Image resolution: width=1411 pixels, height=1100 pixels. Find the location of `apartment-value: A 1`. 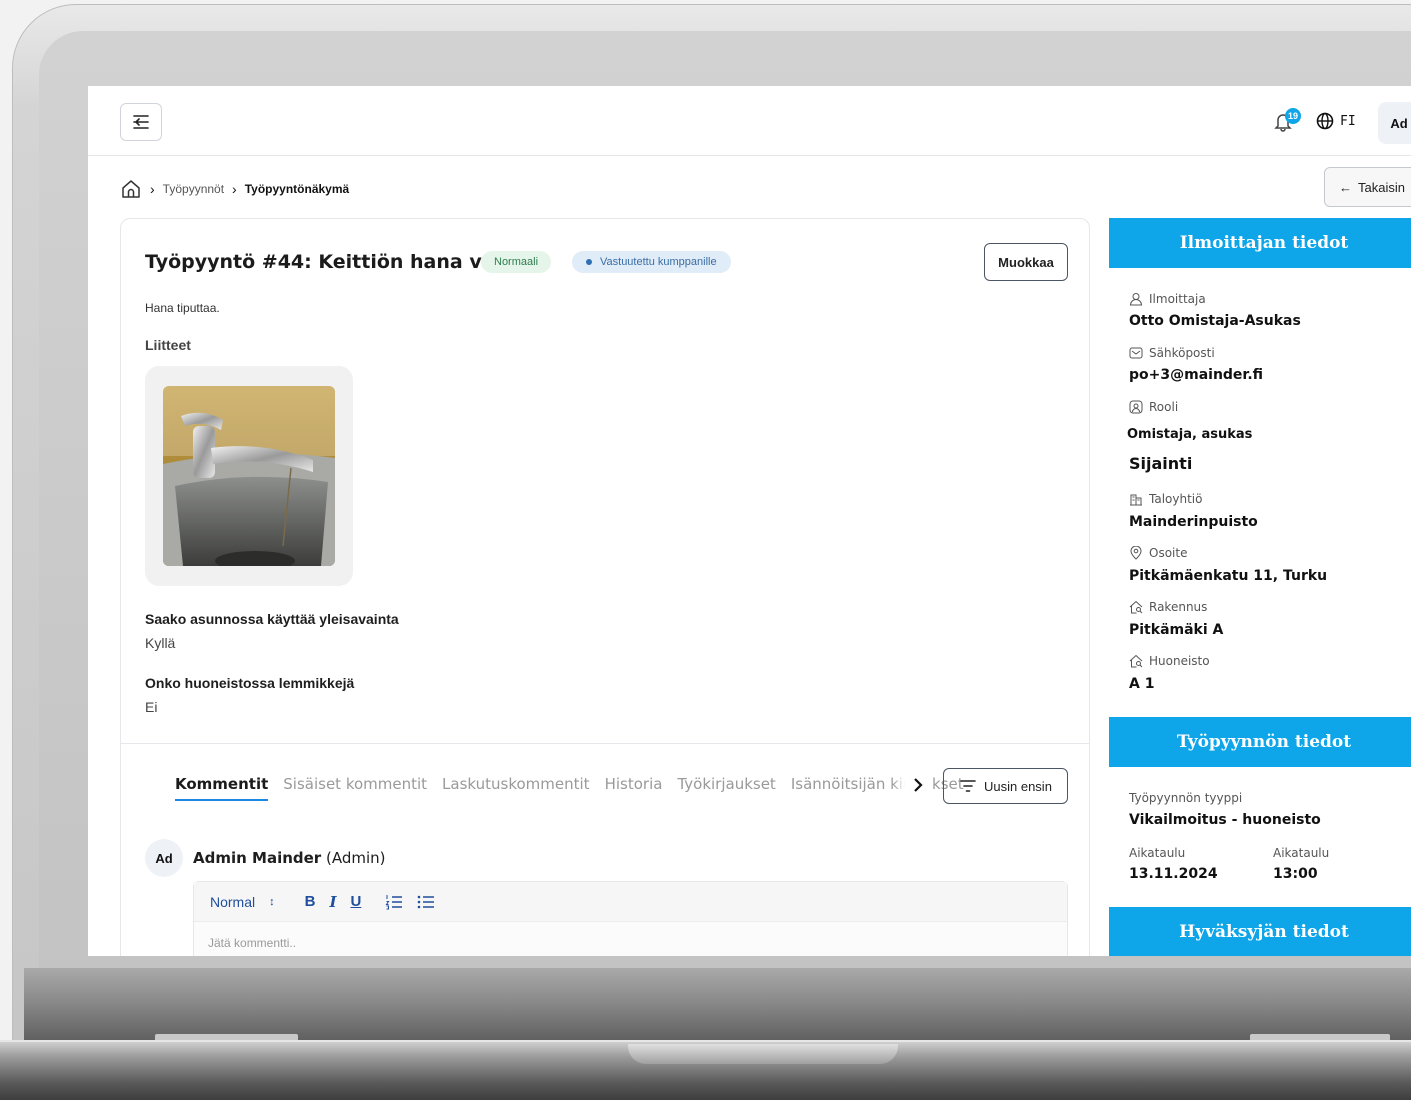

apartment-value: A 1 is located at coordinates (1142, 684).